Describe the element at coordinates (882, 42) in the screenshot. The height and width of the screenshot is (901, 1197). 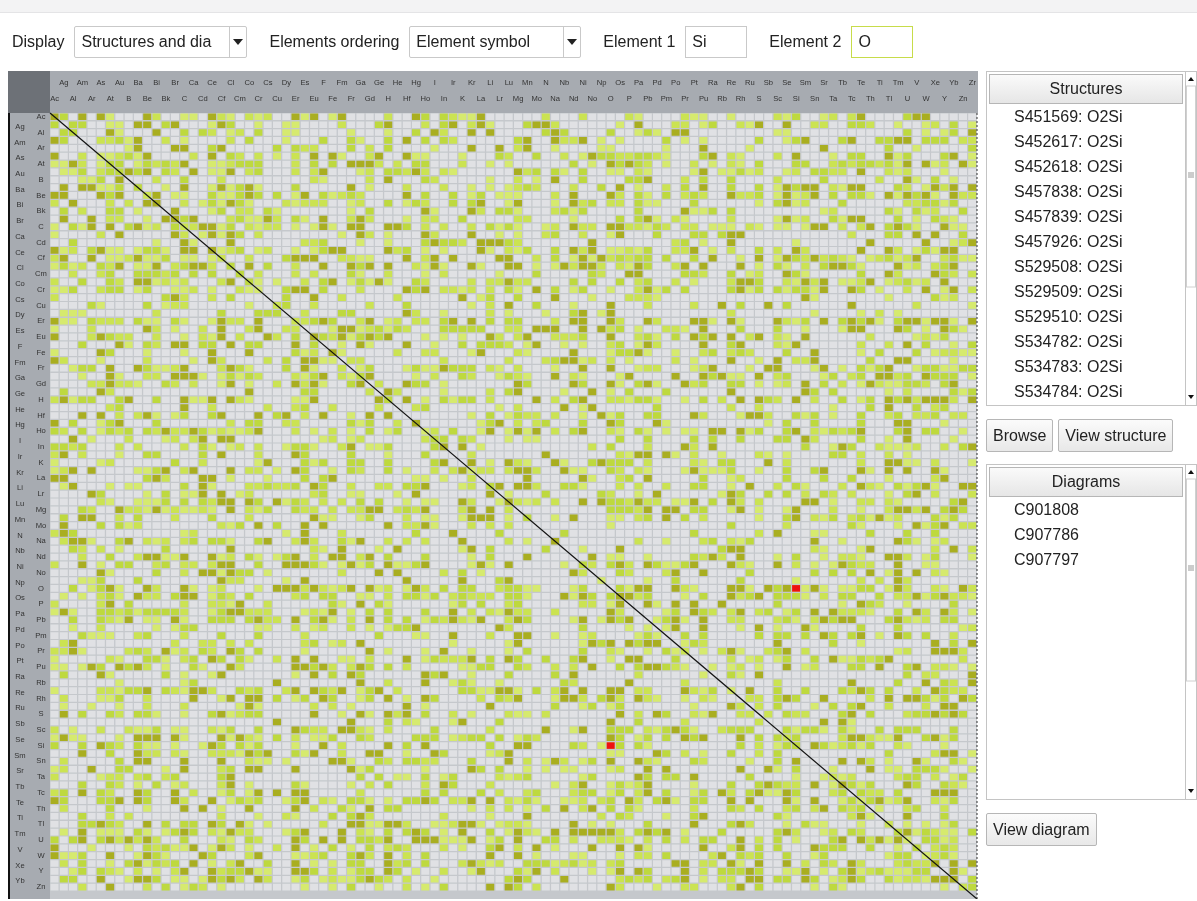
I see `input-field: O` at that location.